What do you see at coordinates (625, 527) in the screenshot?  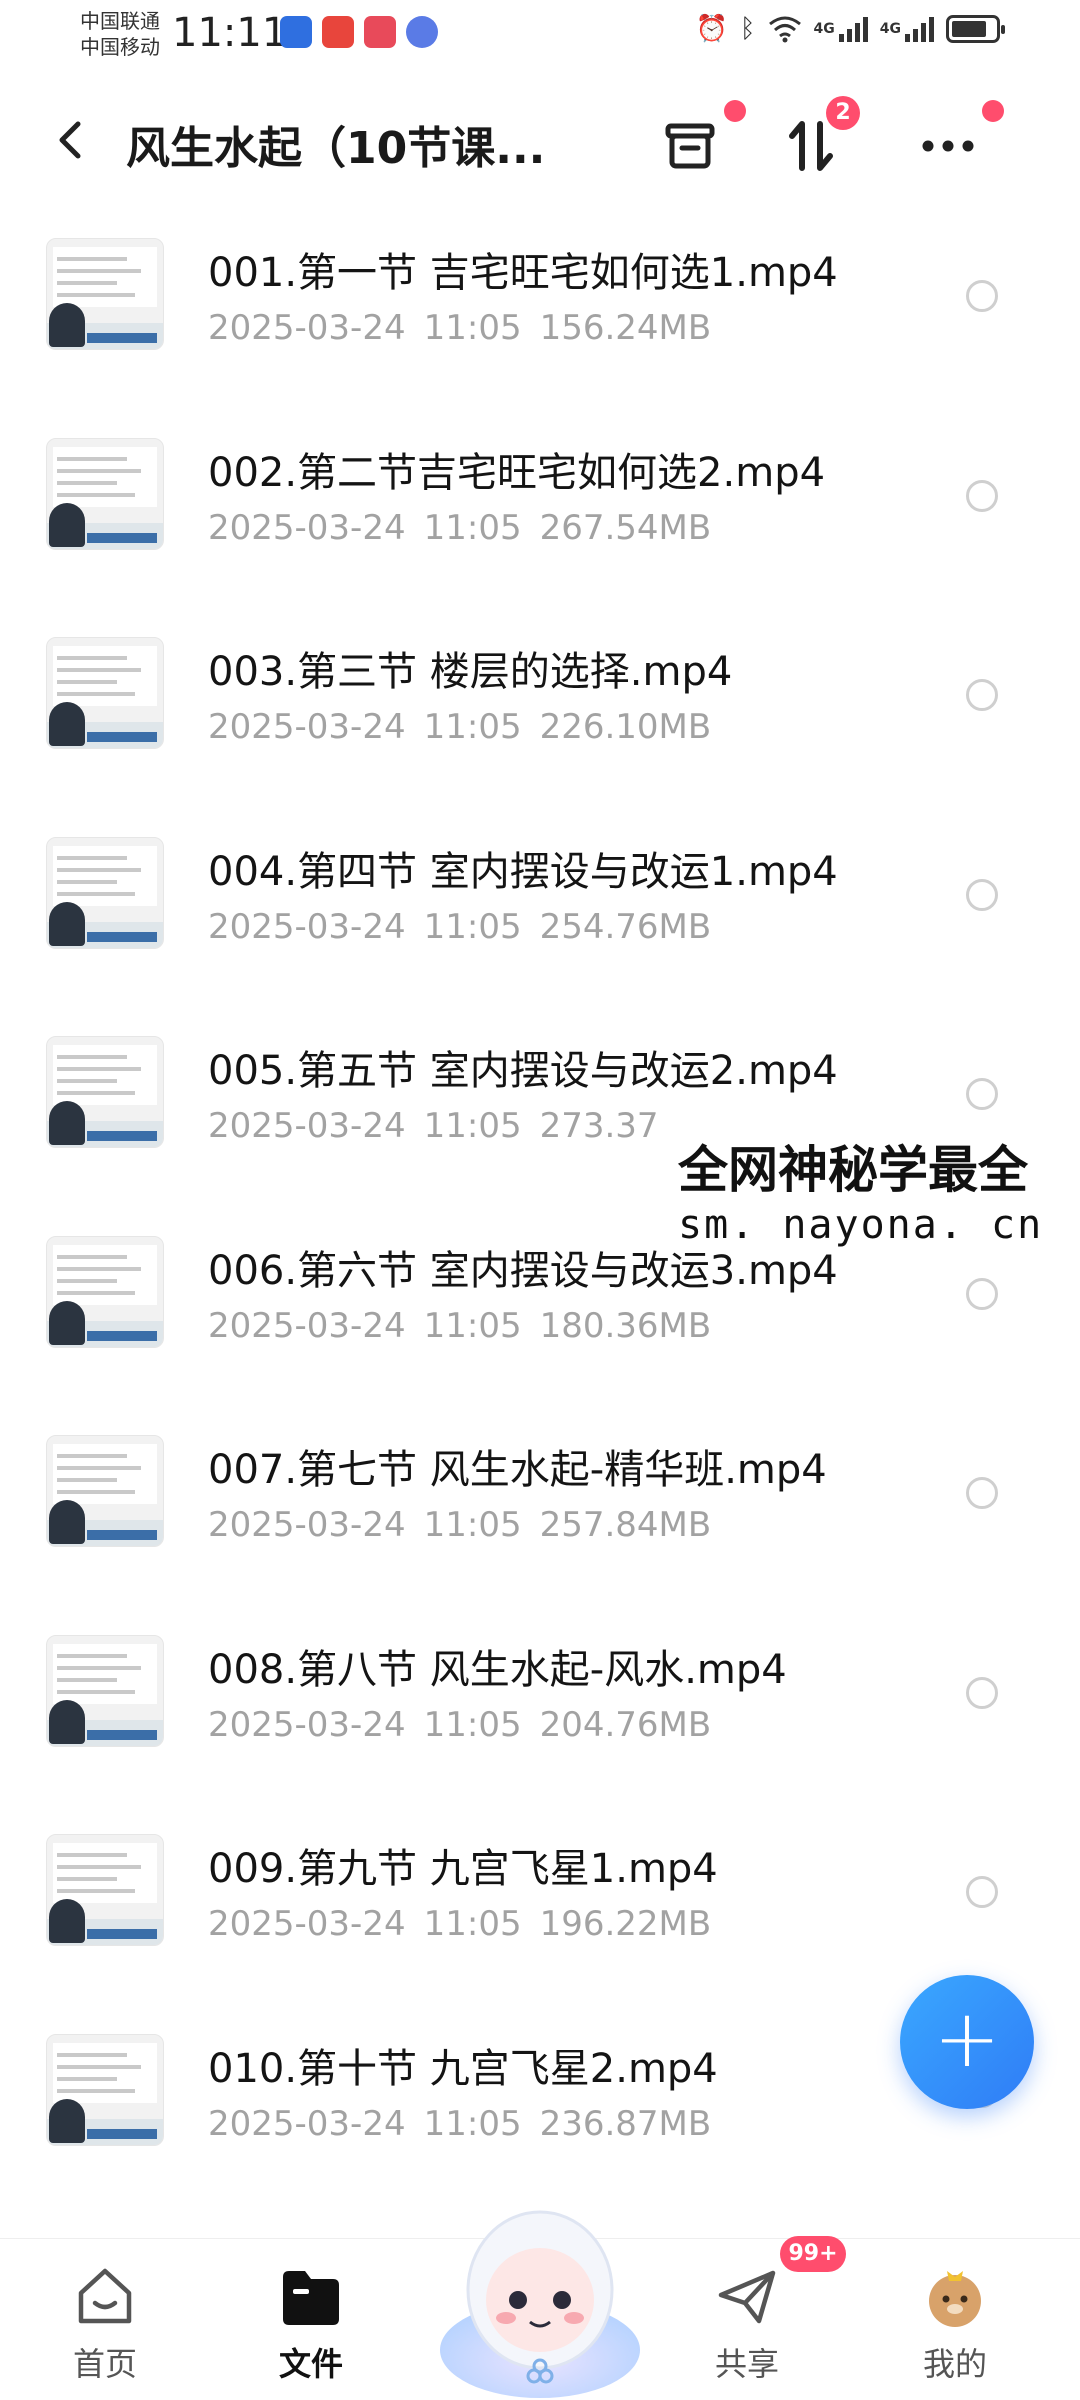 I see `file-size: 267.54MB` at bounding box center [625, 527].